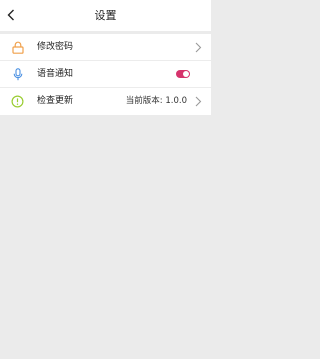 Image resolution: width=320 pixels, height=359 pixels. I want to click on current-version-text: 当前版本: 1.0.0, so click(156, 101).